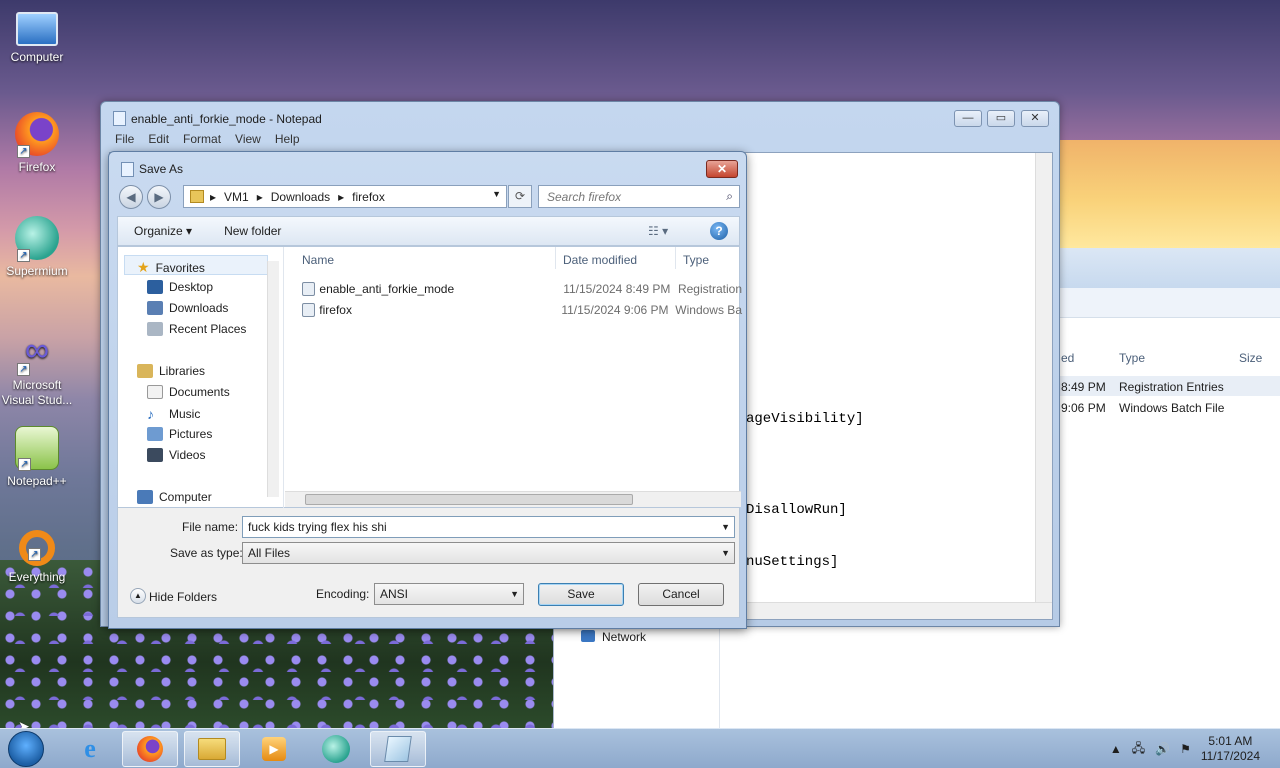 The height and width of the screenshot is (768, 1280). I want to click on desktop-icon-label: Supermium, so click(37, 271).